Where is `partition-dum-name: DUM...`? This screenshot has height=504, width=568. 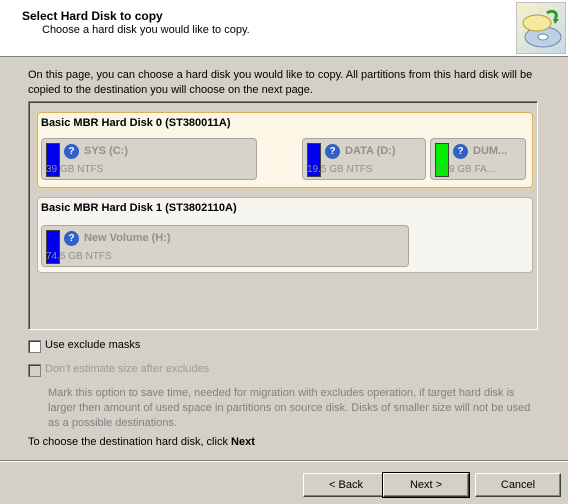
partition-dum-name: DUM... is located at coordinates (490, 151).